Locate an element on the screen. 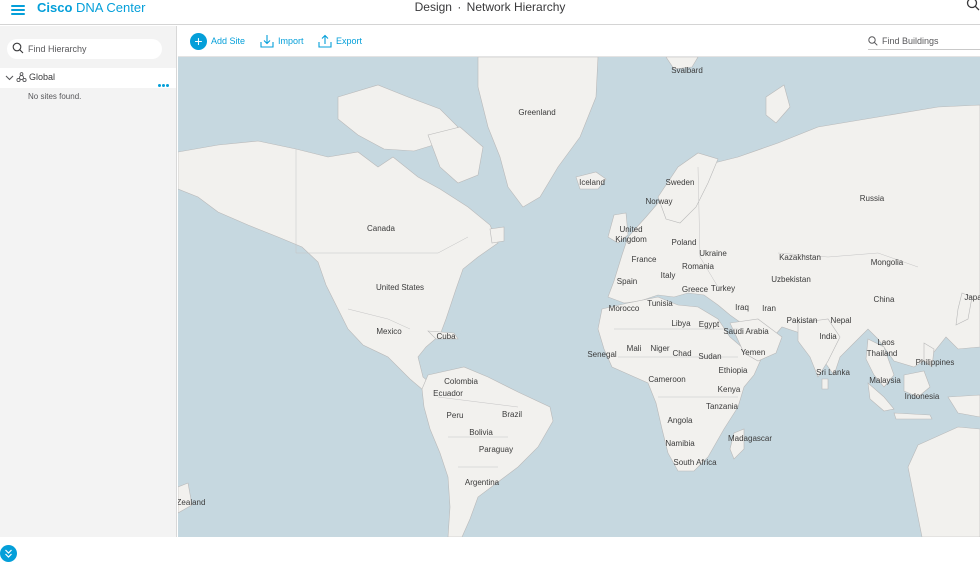 Image resolution: width=980 pixels, height=562 pixels. label-spain: Spain is located at coordinates (627, 281).